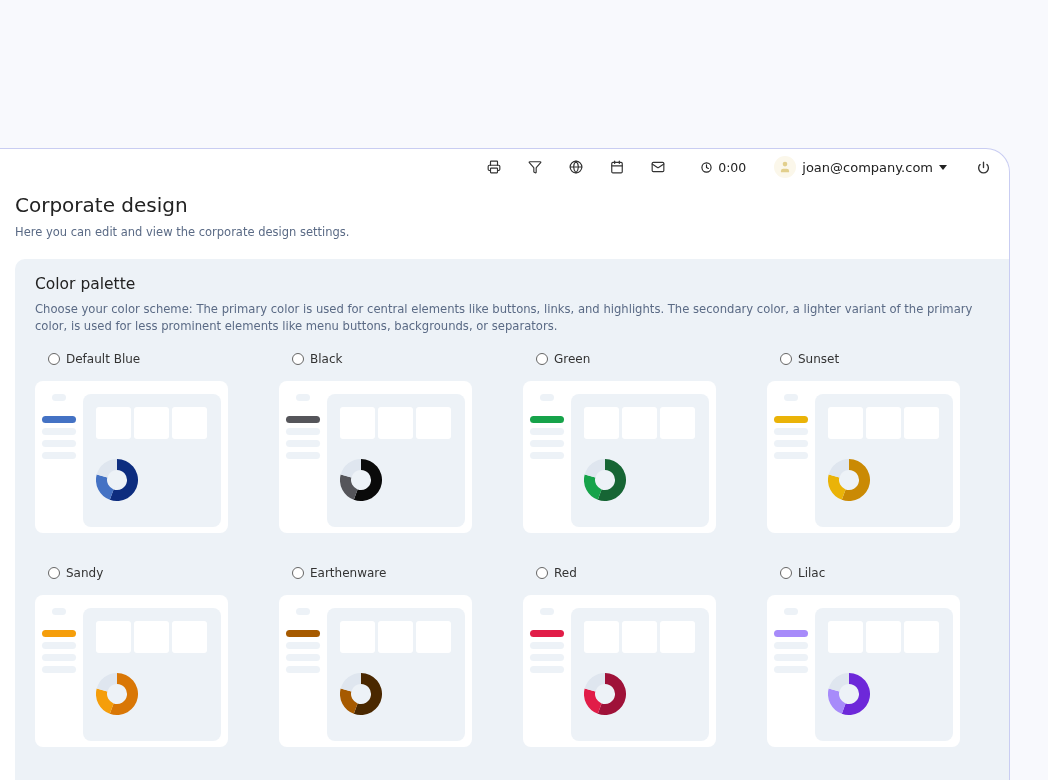 The image size is (1048, 780). What do you see at coordinates (572, 359) in the screenshot?
I see `option-label: Green` at bounding box center [572, 359].